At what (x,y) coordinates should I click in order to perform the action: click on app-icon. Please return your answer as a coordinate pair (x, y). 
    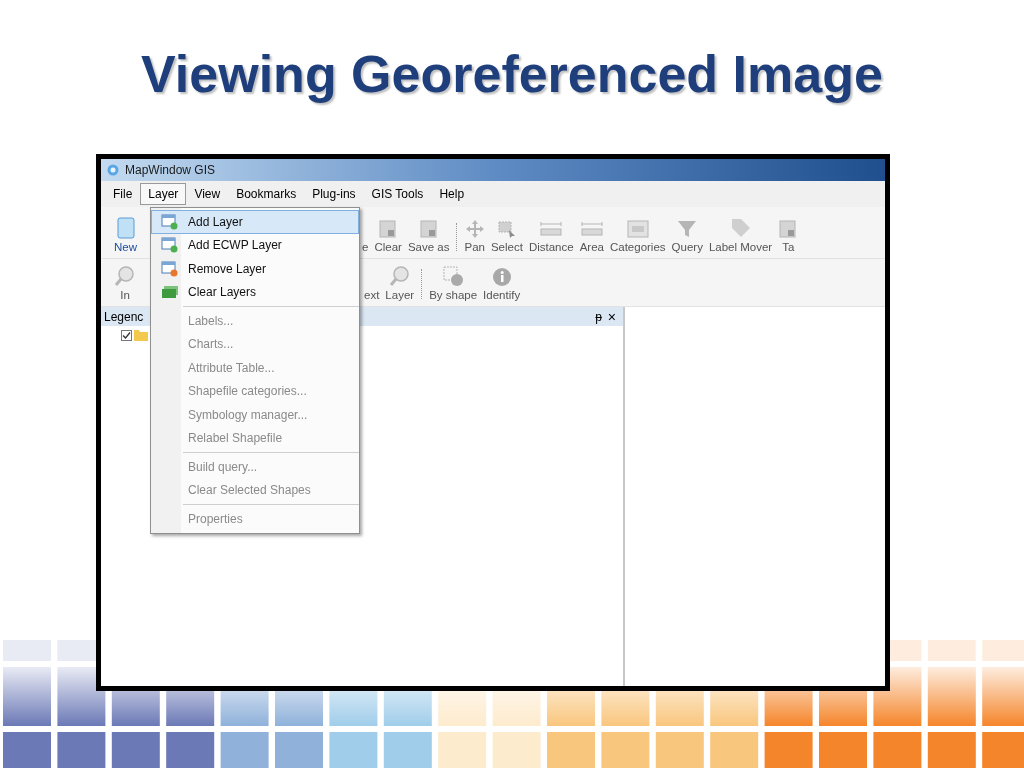
    Looking at the image, I should click on (113, 170).